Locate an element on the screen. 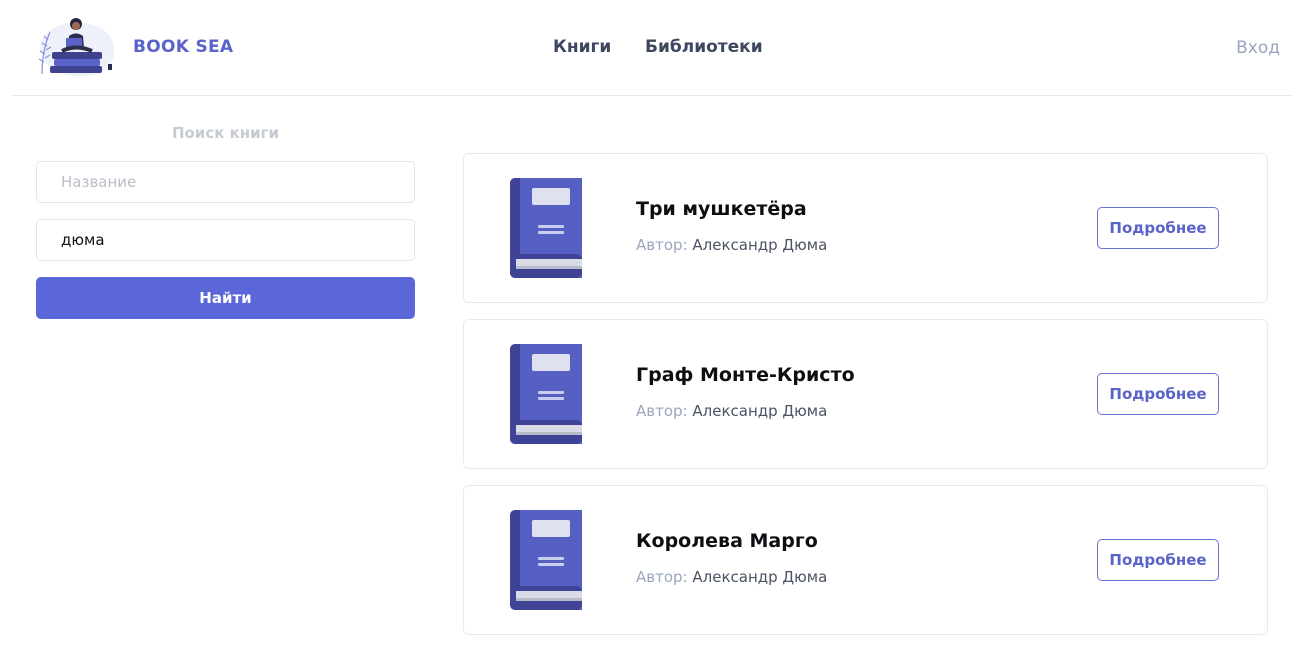 The width and height of the screenshot is (1301, 650). top-navbar: BOOK SEA Книги Библиотеки Вход is located at coordinates (652, 48).